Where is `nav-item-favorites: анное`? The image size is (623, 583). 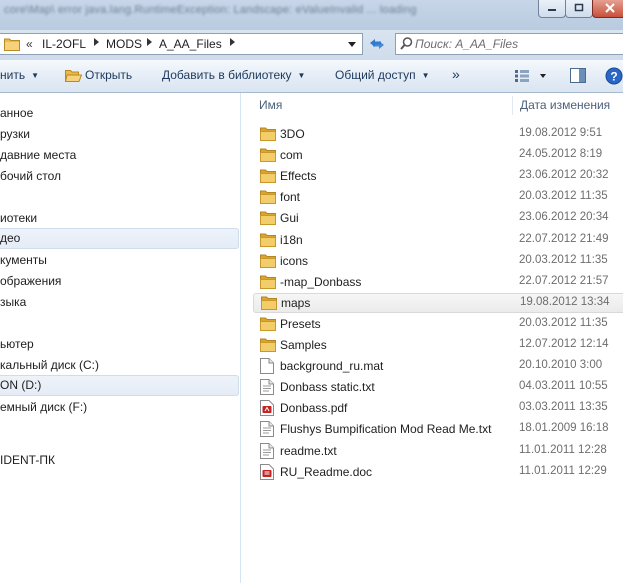
nav-item-favorites: анное is located at coordinates (119, 113).